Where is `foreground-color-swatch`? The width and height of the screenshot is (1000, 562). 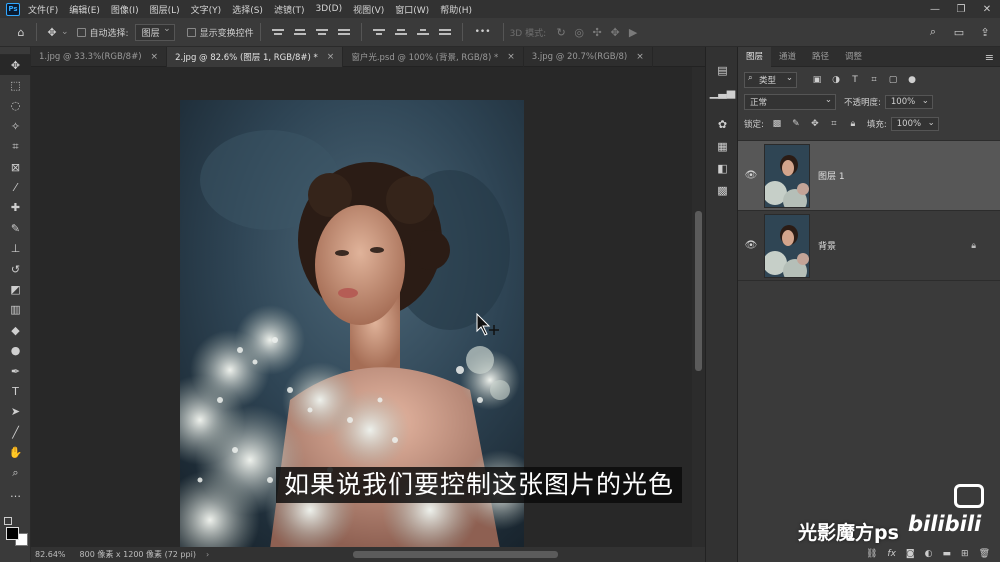 foreground-color-swatch is located at coordinates (12, 533).